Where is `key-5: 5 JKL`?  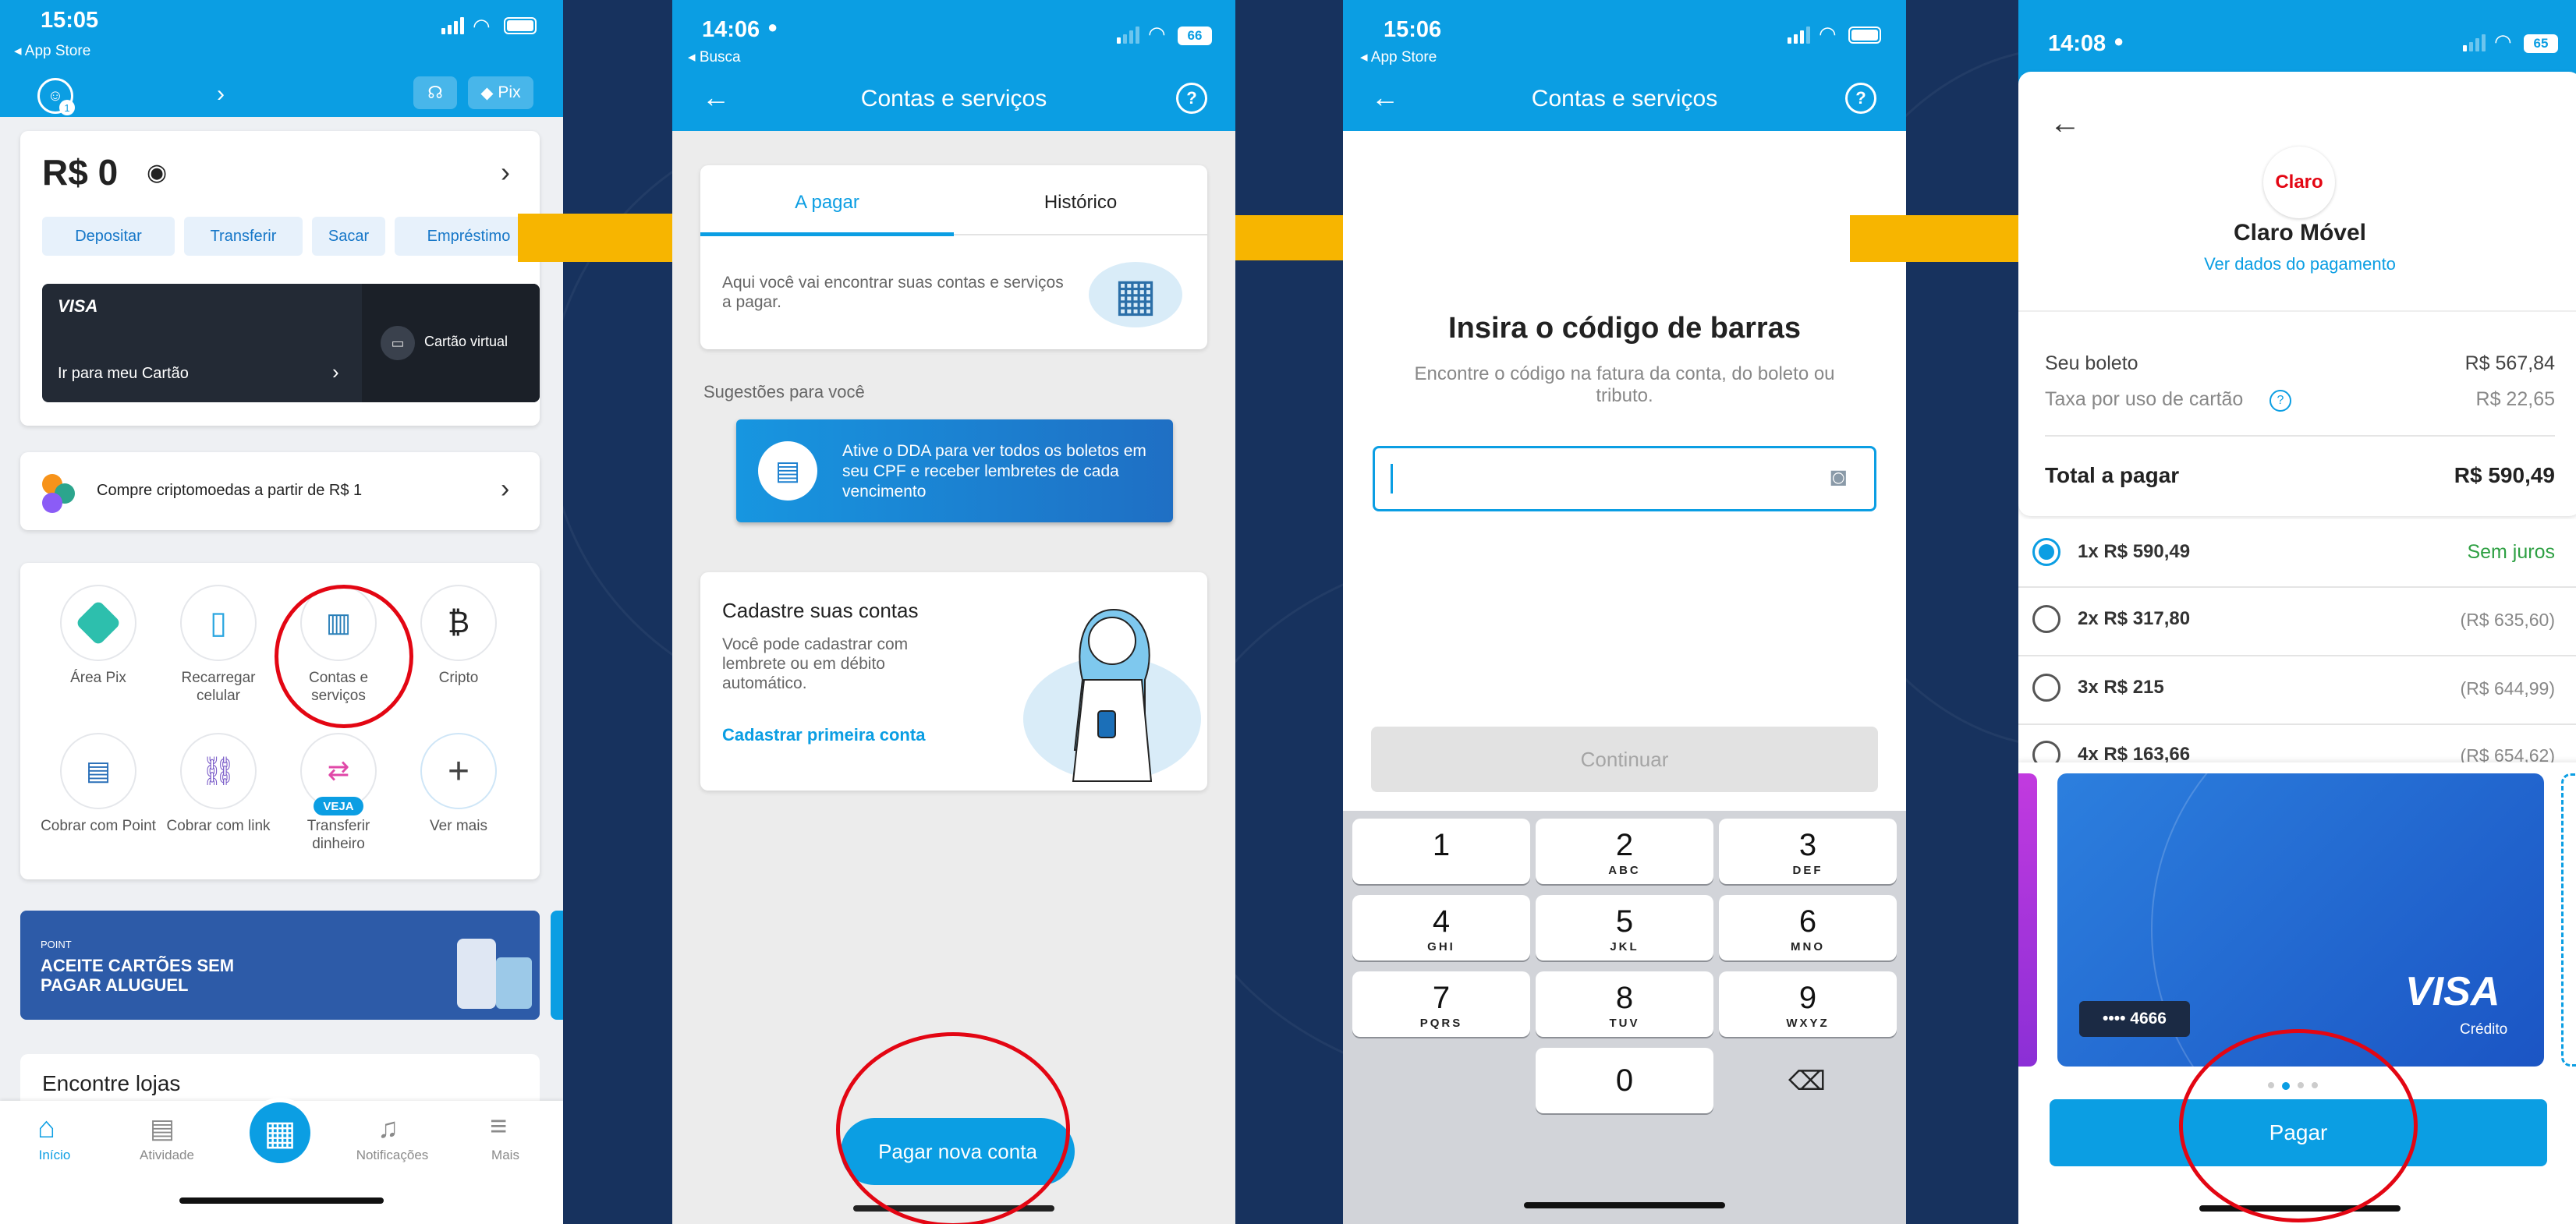 key-5: 5 JKL is located at coordinates (1625, 928).